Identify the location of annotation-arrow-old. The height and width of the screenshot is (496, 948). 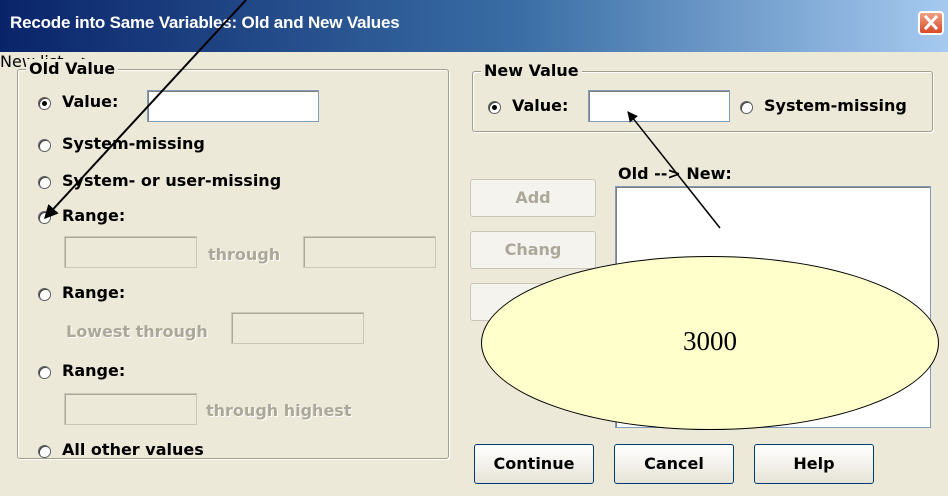
(145, 110).